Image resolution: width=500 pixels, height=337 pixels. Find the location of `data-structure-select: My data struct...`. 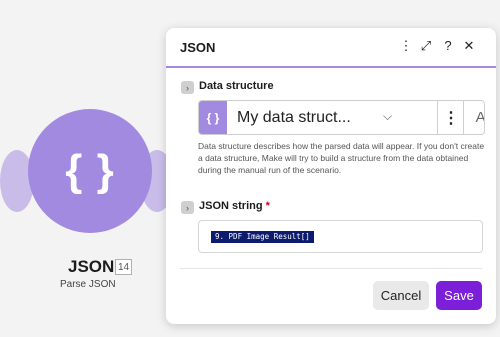

data-structure-select: My data struct... is located at coordinates (315, 117).